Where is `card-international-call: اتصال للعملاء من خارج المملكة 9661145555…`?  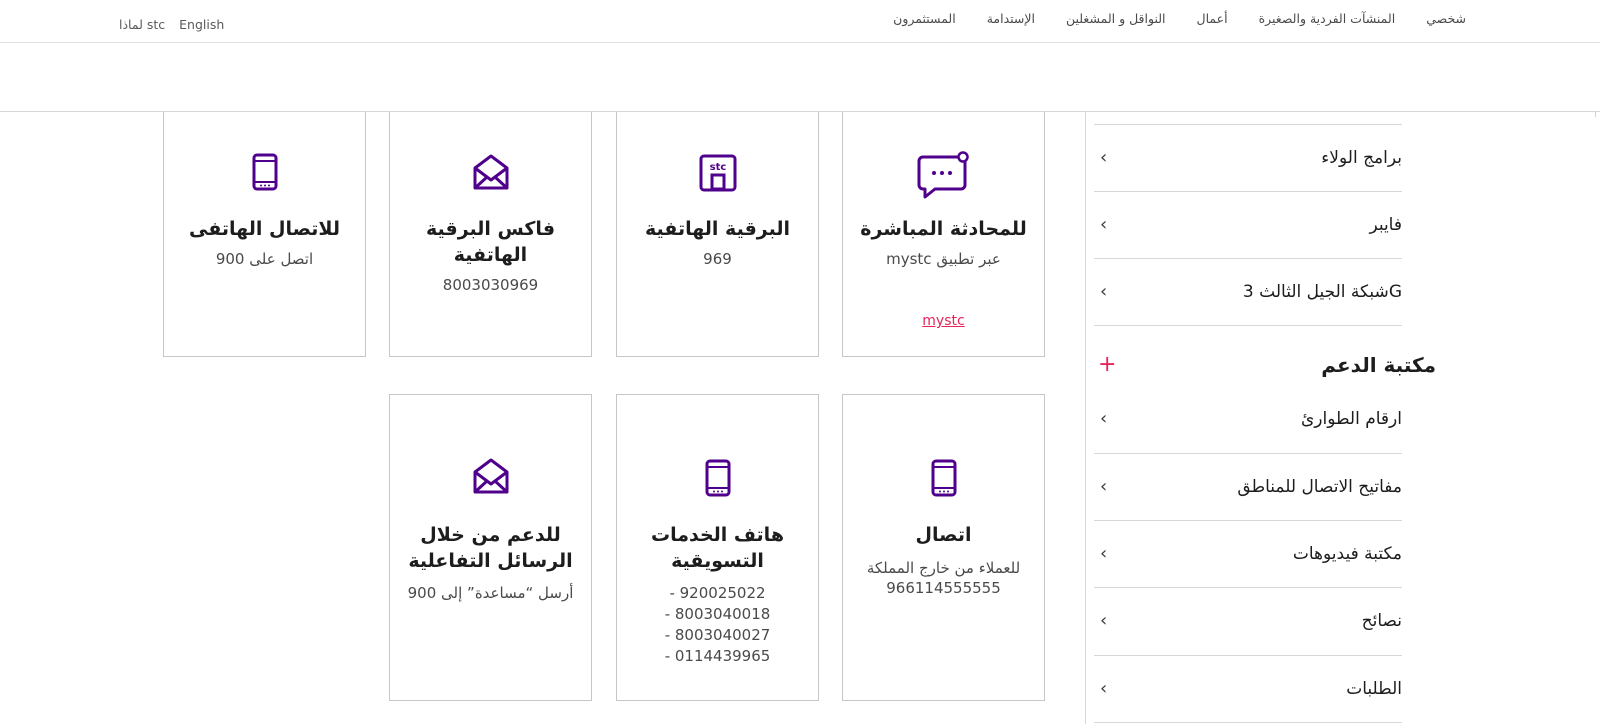
card-international-call: اتصال للعملاء من خارج المملكة 9661145555… is located at coordinates (943, 547).